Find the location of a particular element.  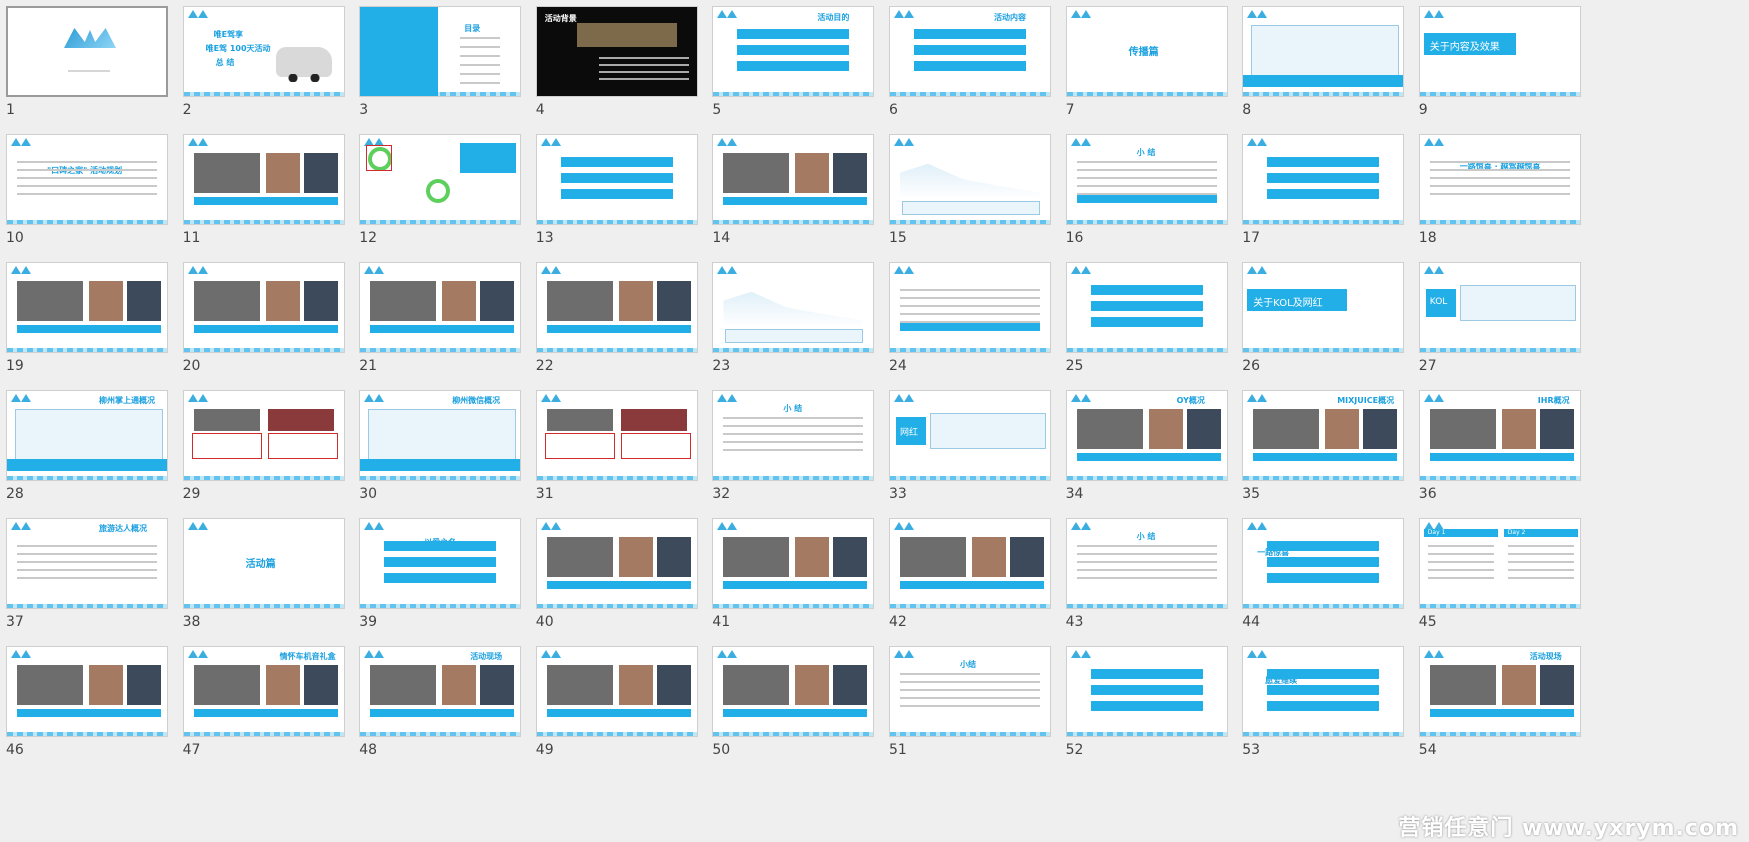

slide-preview: 以爱之名 is located at coordinates (440, 563).